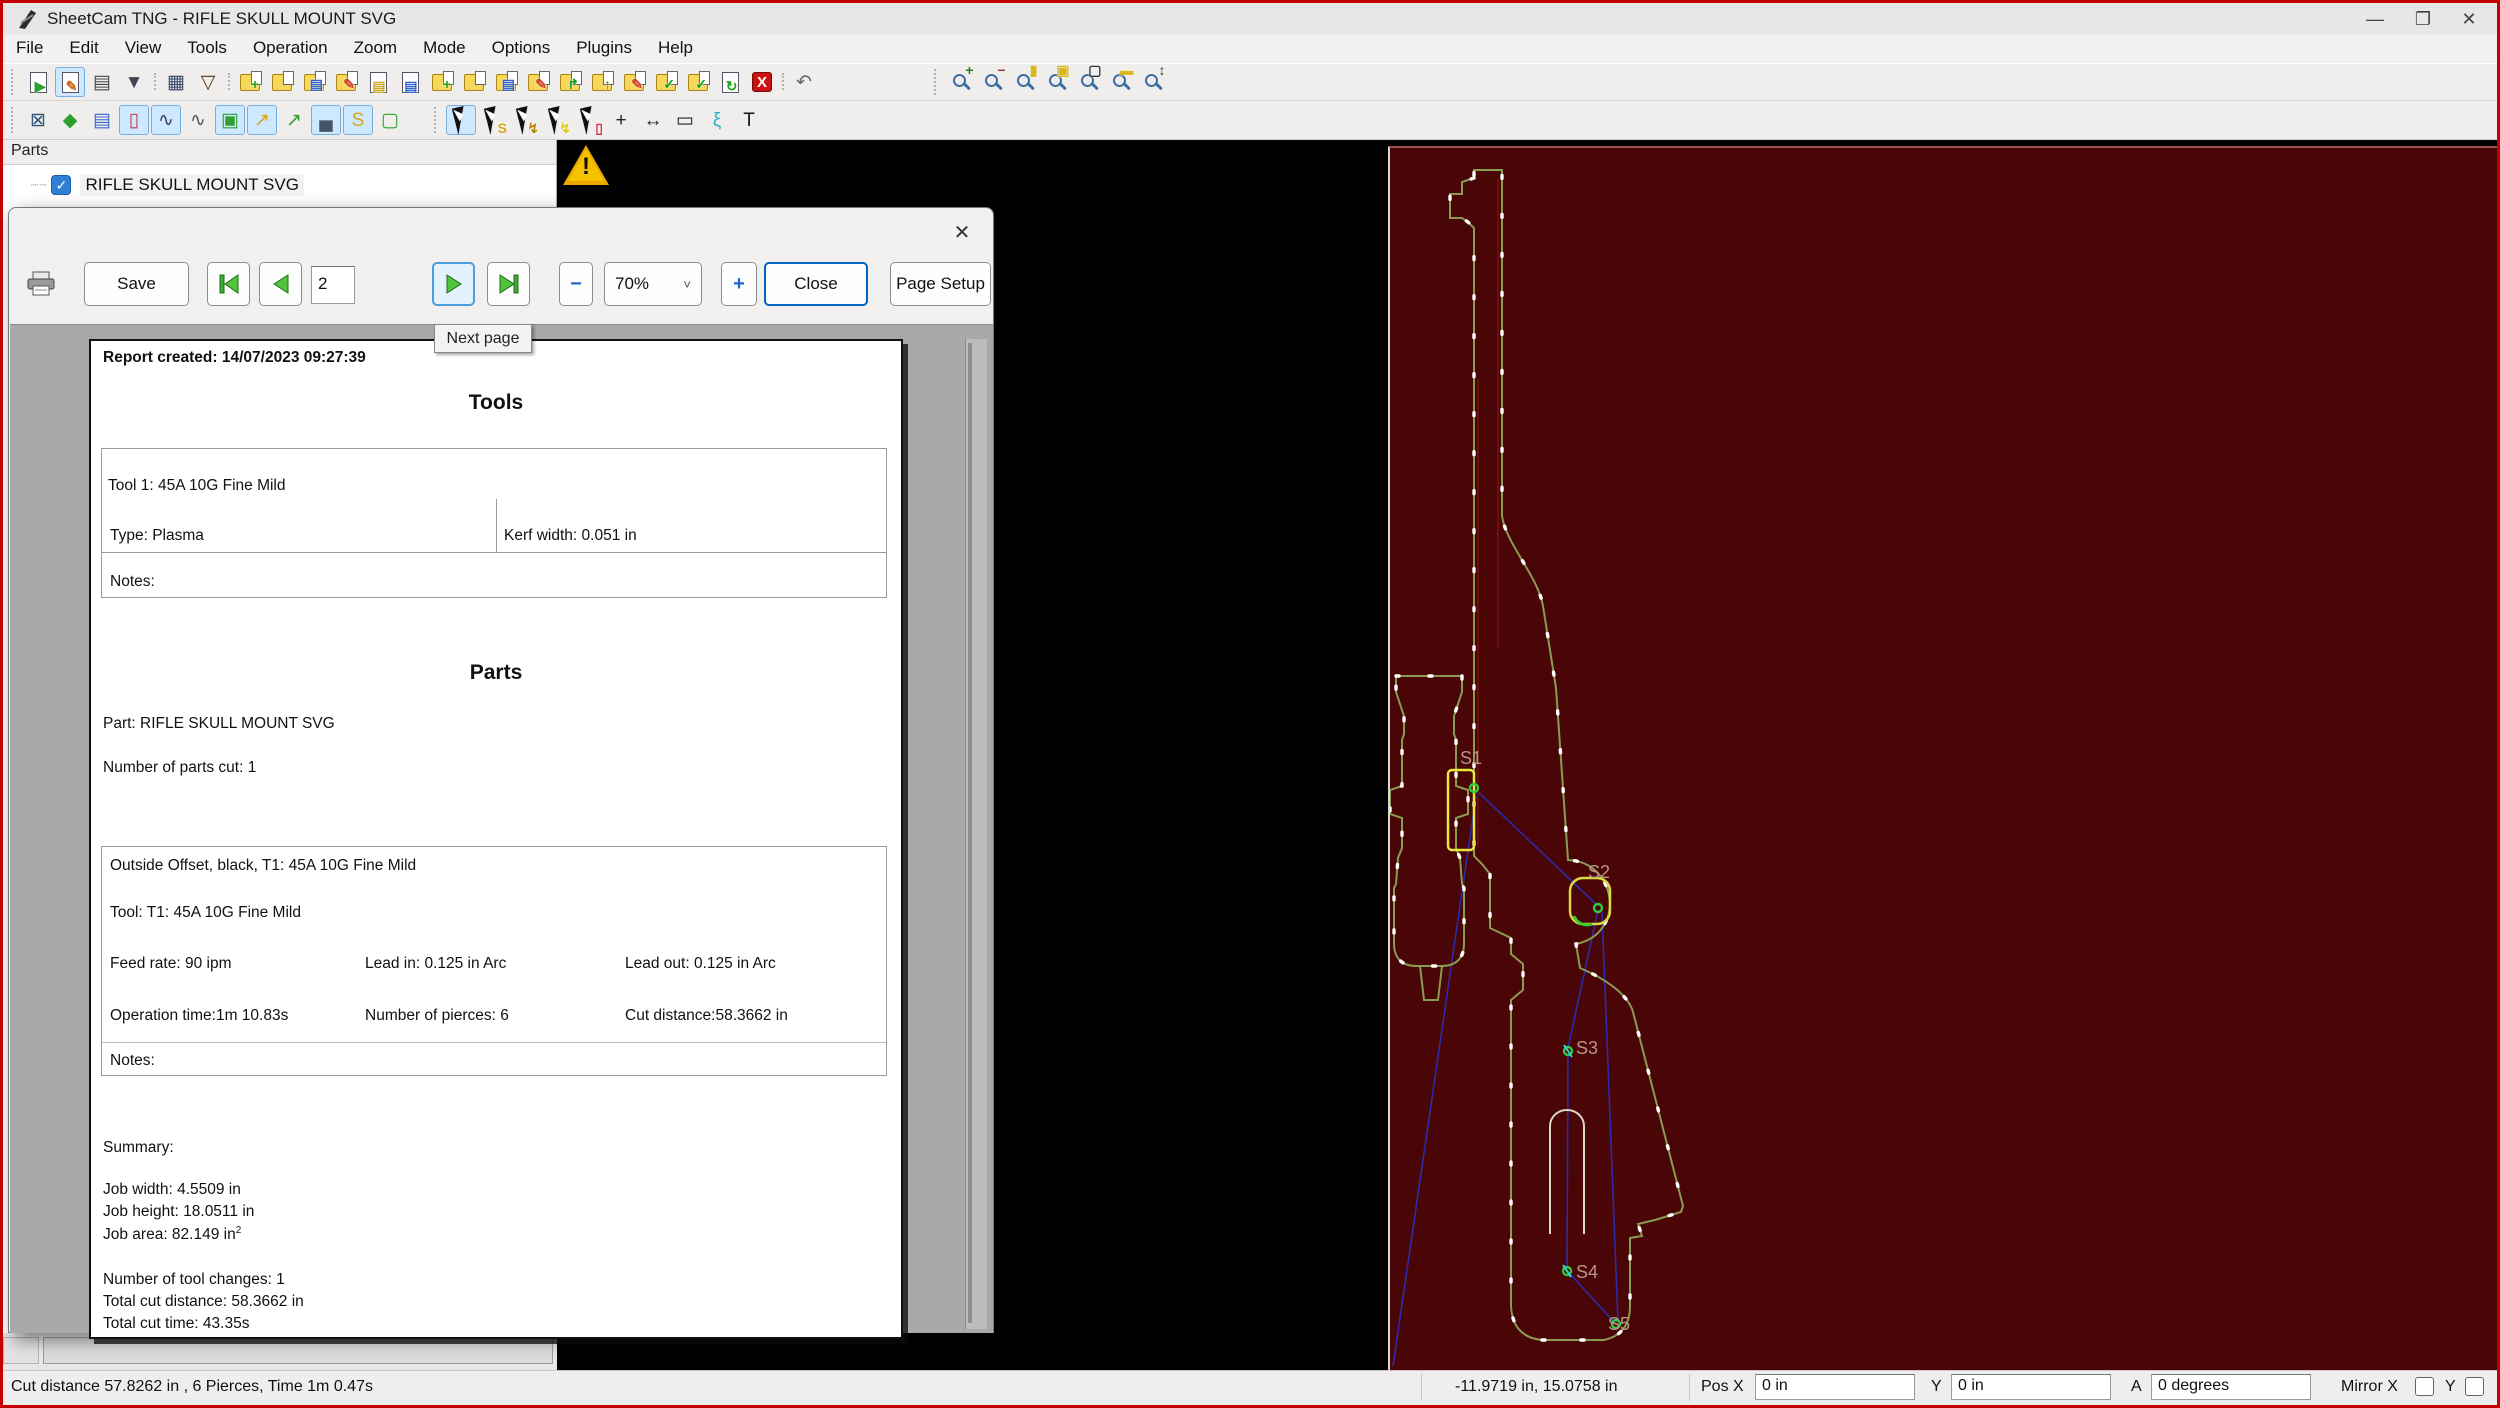  What do you see at coordinates (208, 82) in the screenshot?
I see `tool-edit-icon: ▽` at bounding box center [208, 82].